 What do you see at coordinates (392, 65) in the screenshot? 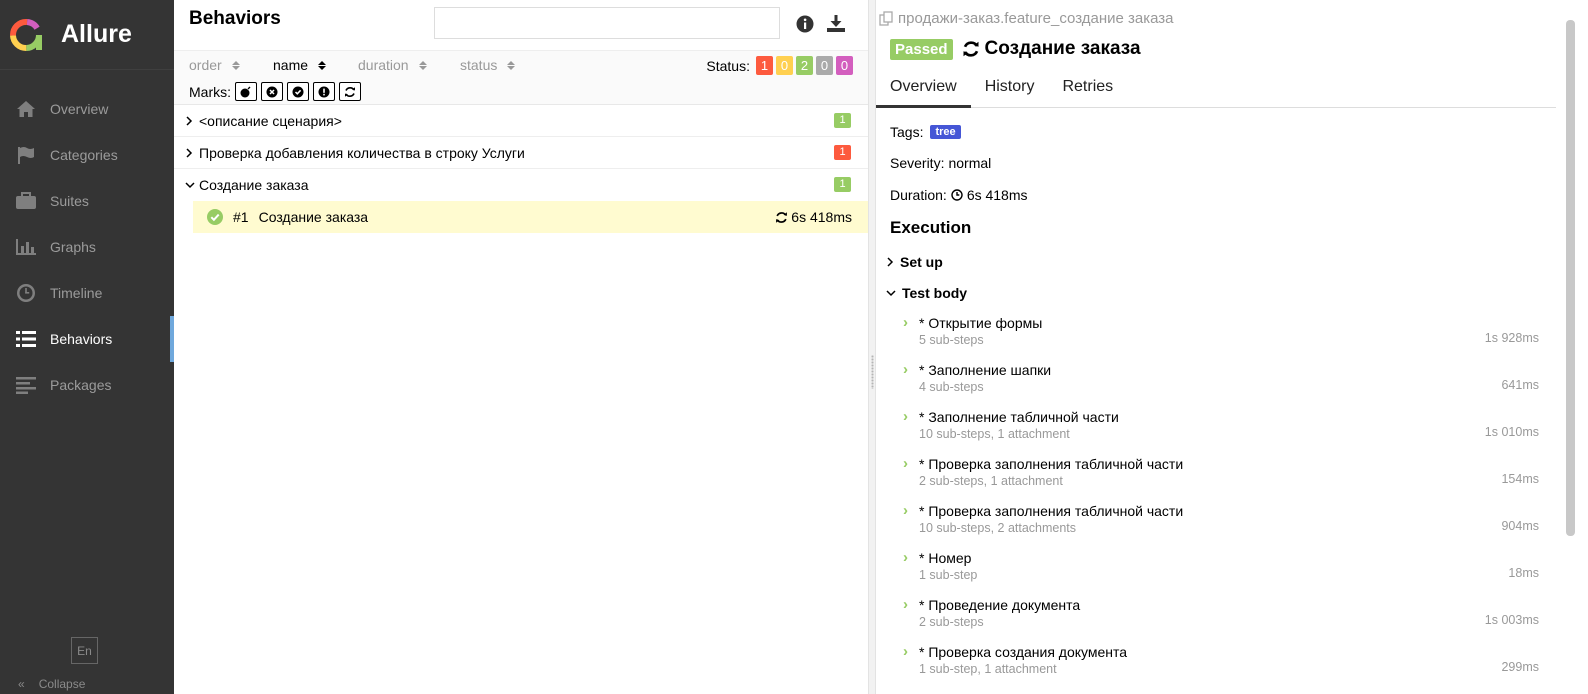
I see `sort-by-duration: duration` at bounding box center [392, 65].